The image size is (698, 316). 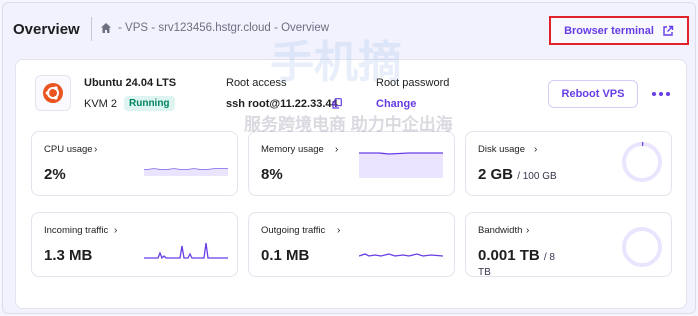 What do you see at coordinates (642, 247) in the screenshot?
I see `bandwidth-usage-ring` at bounding box center [642, 247].